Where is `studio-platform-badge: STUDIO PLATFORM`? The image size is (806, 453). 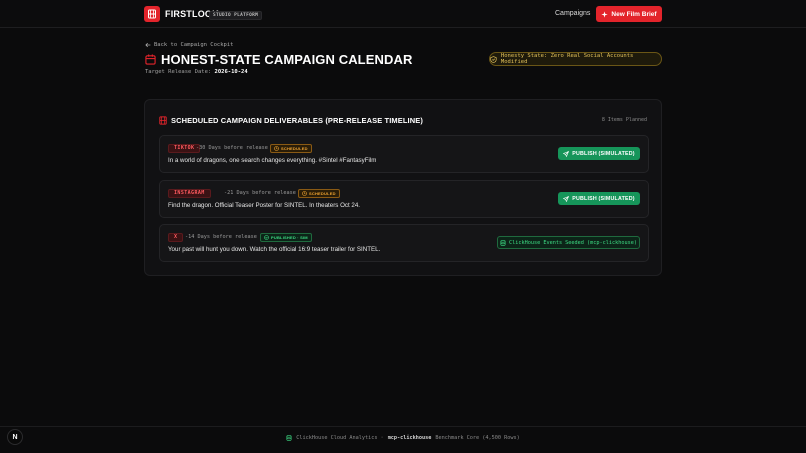
studio-platform-badge: STUDIO PLATFORM is located at coordinates (236, 15).